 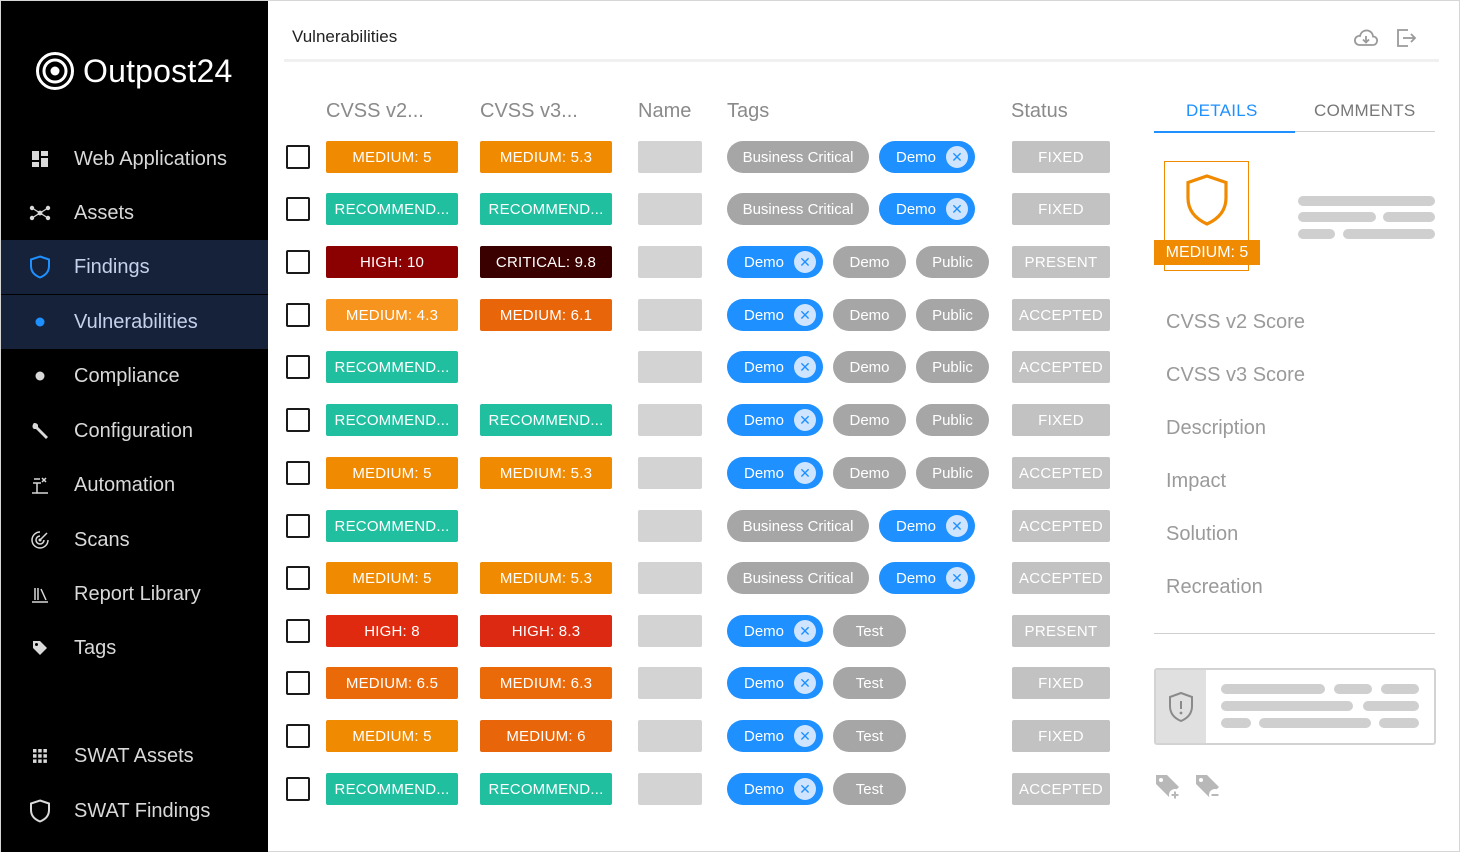 I want to click on tab-comments: COMMENTS, so click(x=1365, y=111).